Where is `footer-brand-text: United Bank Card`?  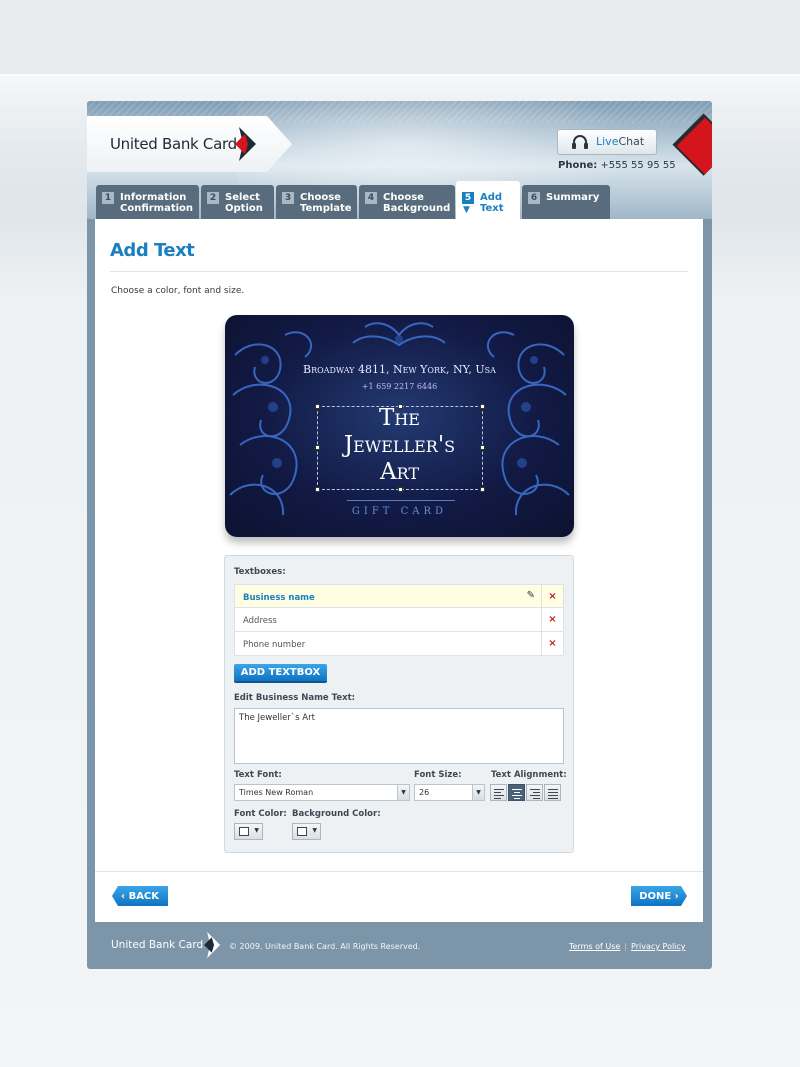
footer-brand-text: United Bank Card is located at coordinates (157, 945).